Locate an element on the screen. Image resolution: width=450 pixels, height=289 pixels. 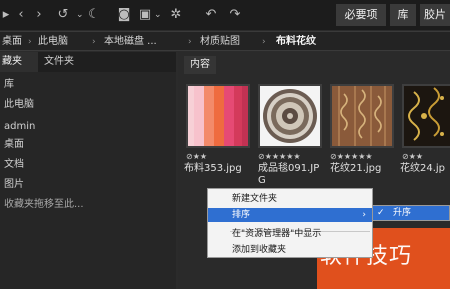
undo-icon: ↶ is located at coordinates (211, 15).